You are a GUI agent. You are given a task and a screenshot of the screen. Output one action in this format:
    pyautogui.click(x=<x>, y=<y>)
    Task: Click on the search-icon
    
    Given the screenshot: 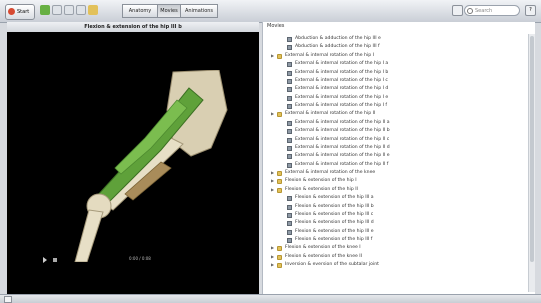 What is the action you would take?
    pyautogui.click(x=470, y=11)
    